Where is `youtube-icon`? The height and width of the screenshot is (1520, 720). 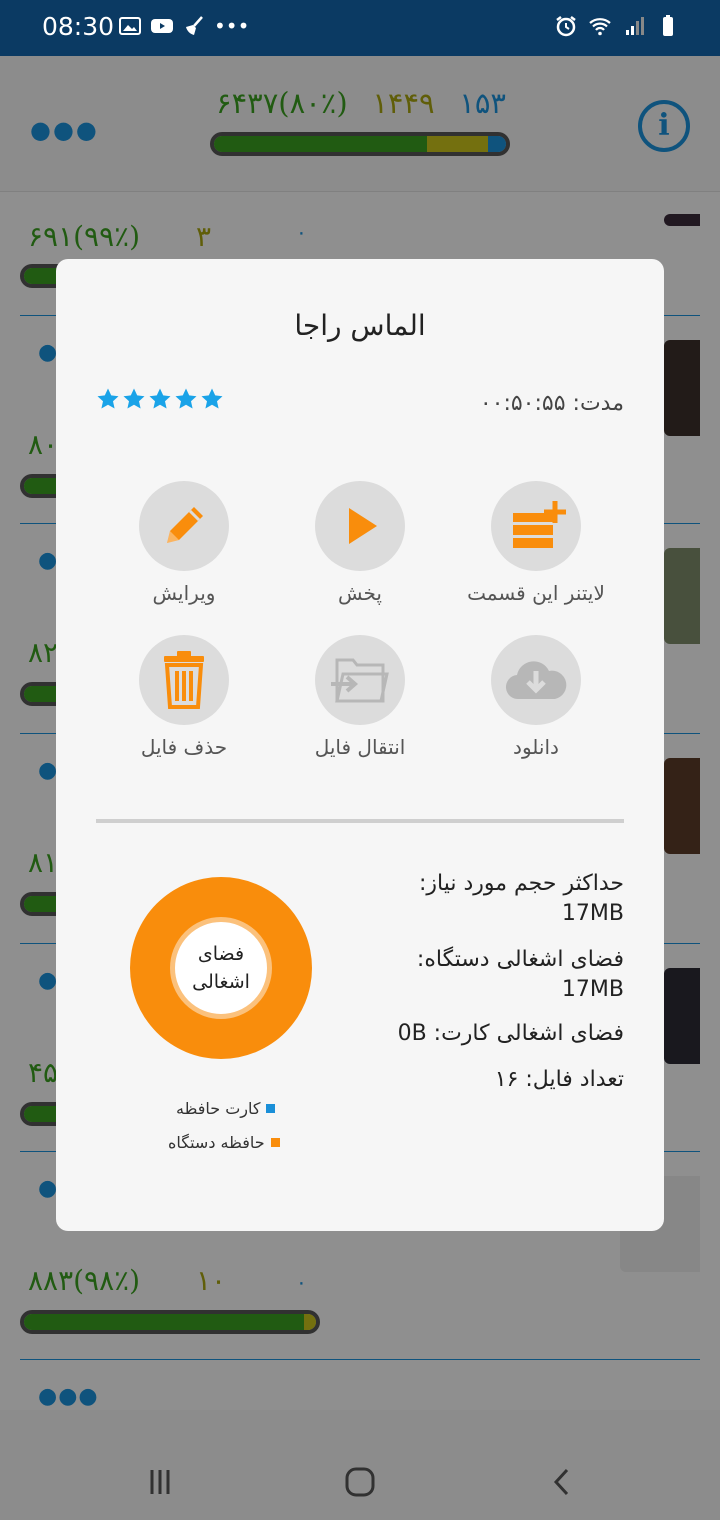
youtube-icon is located at coordinates (162, 26).